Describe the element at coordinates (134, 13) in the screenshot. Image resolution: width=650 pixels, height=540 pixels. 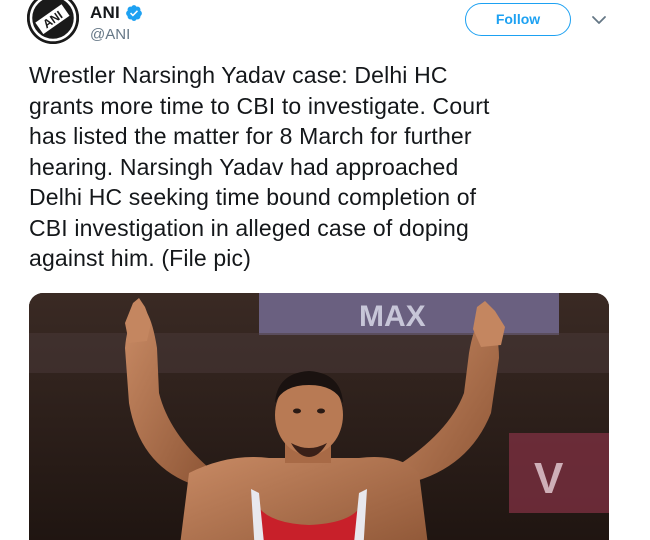
I see `verified-badge-icon` at that location.